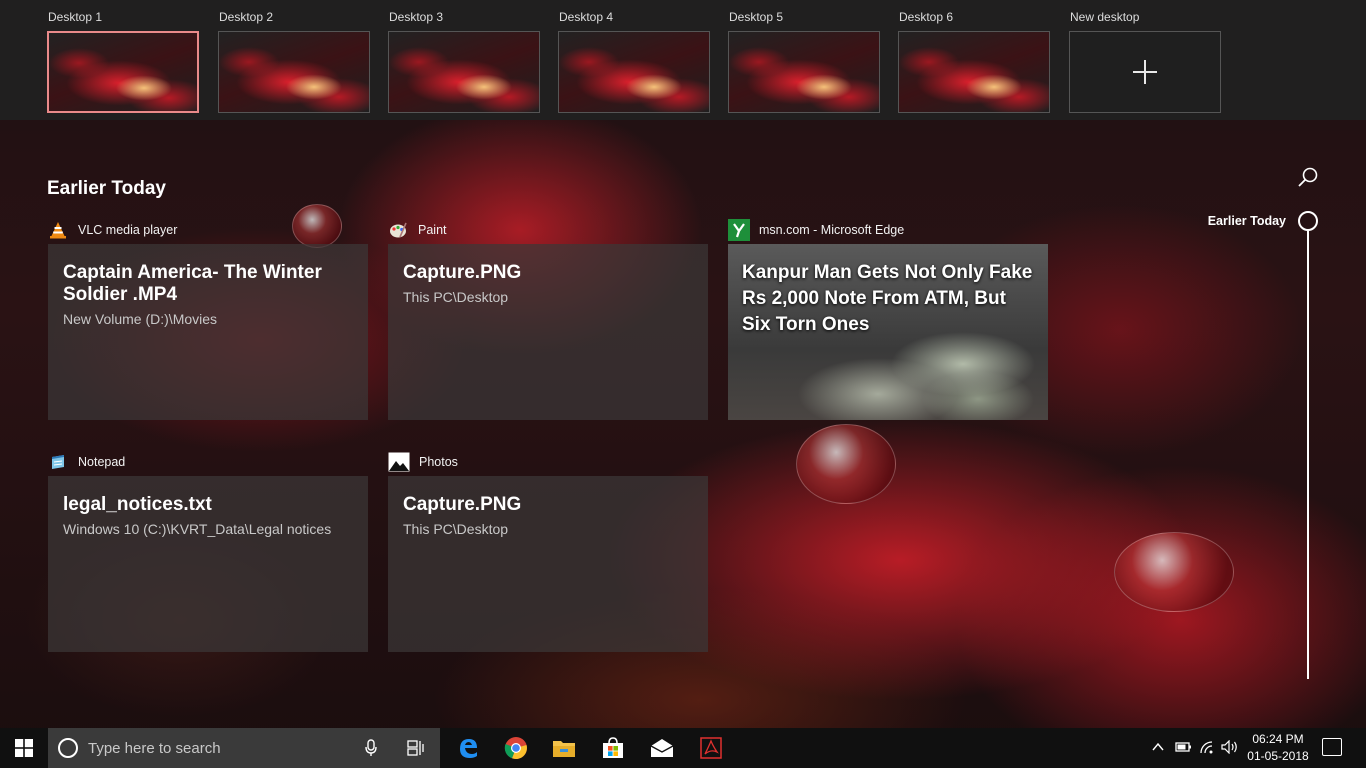  I want to click on activity-app-header: Notepad, so click(208, 462).